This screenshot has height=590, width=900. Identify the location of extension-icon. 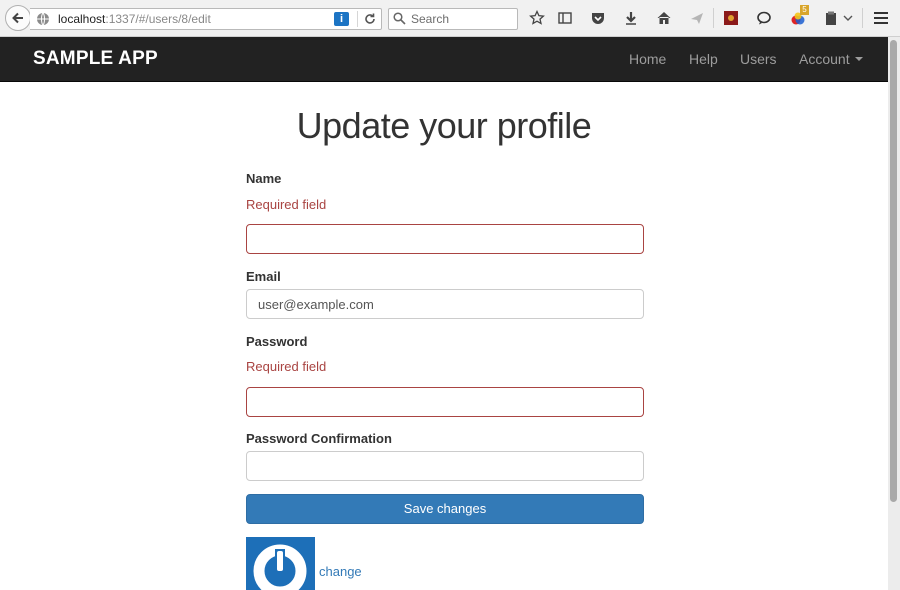
(731, 18).